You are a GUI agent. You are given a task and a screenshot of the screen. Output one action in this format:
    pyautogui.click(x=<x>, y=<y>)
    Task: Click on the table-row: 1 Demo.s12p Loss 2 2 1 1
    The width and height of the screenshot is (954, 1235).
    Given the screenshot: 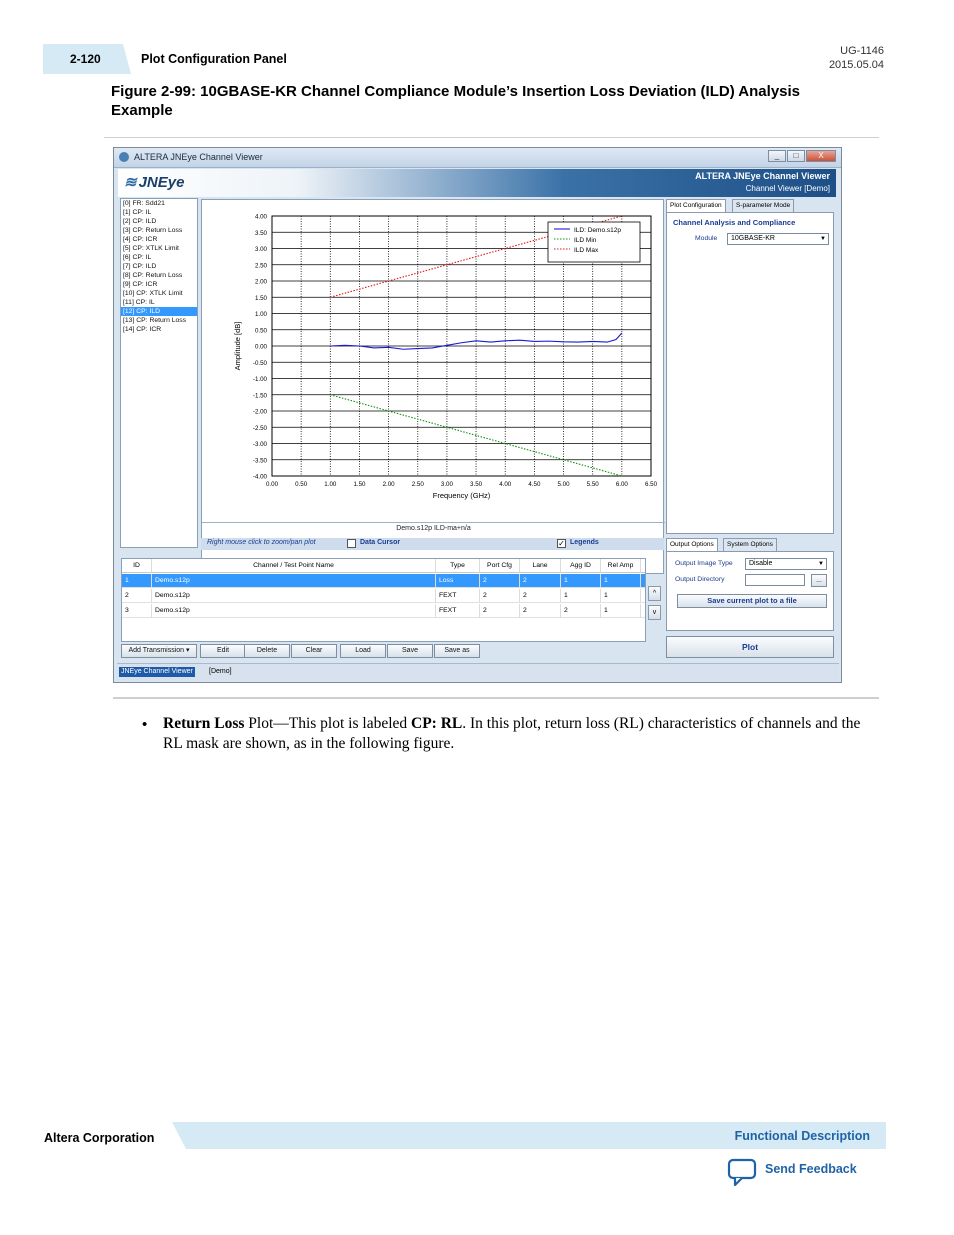 What is the action you would take?
    pyautogui.click(x=383, y=581)
    